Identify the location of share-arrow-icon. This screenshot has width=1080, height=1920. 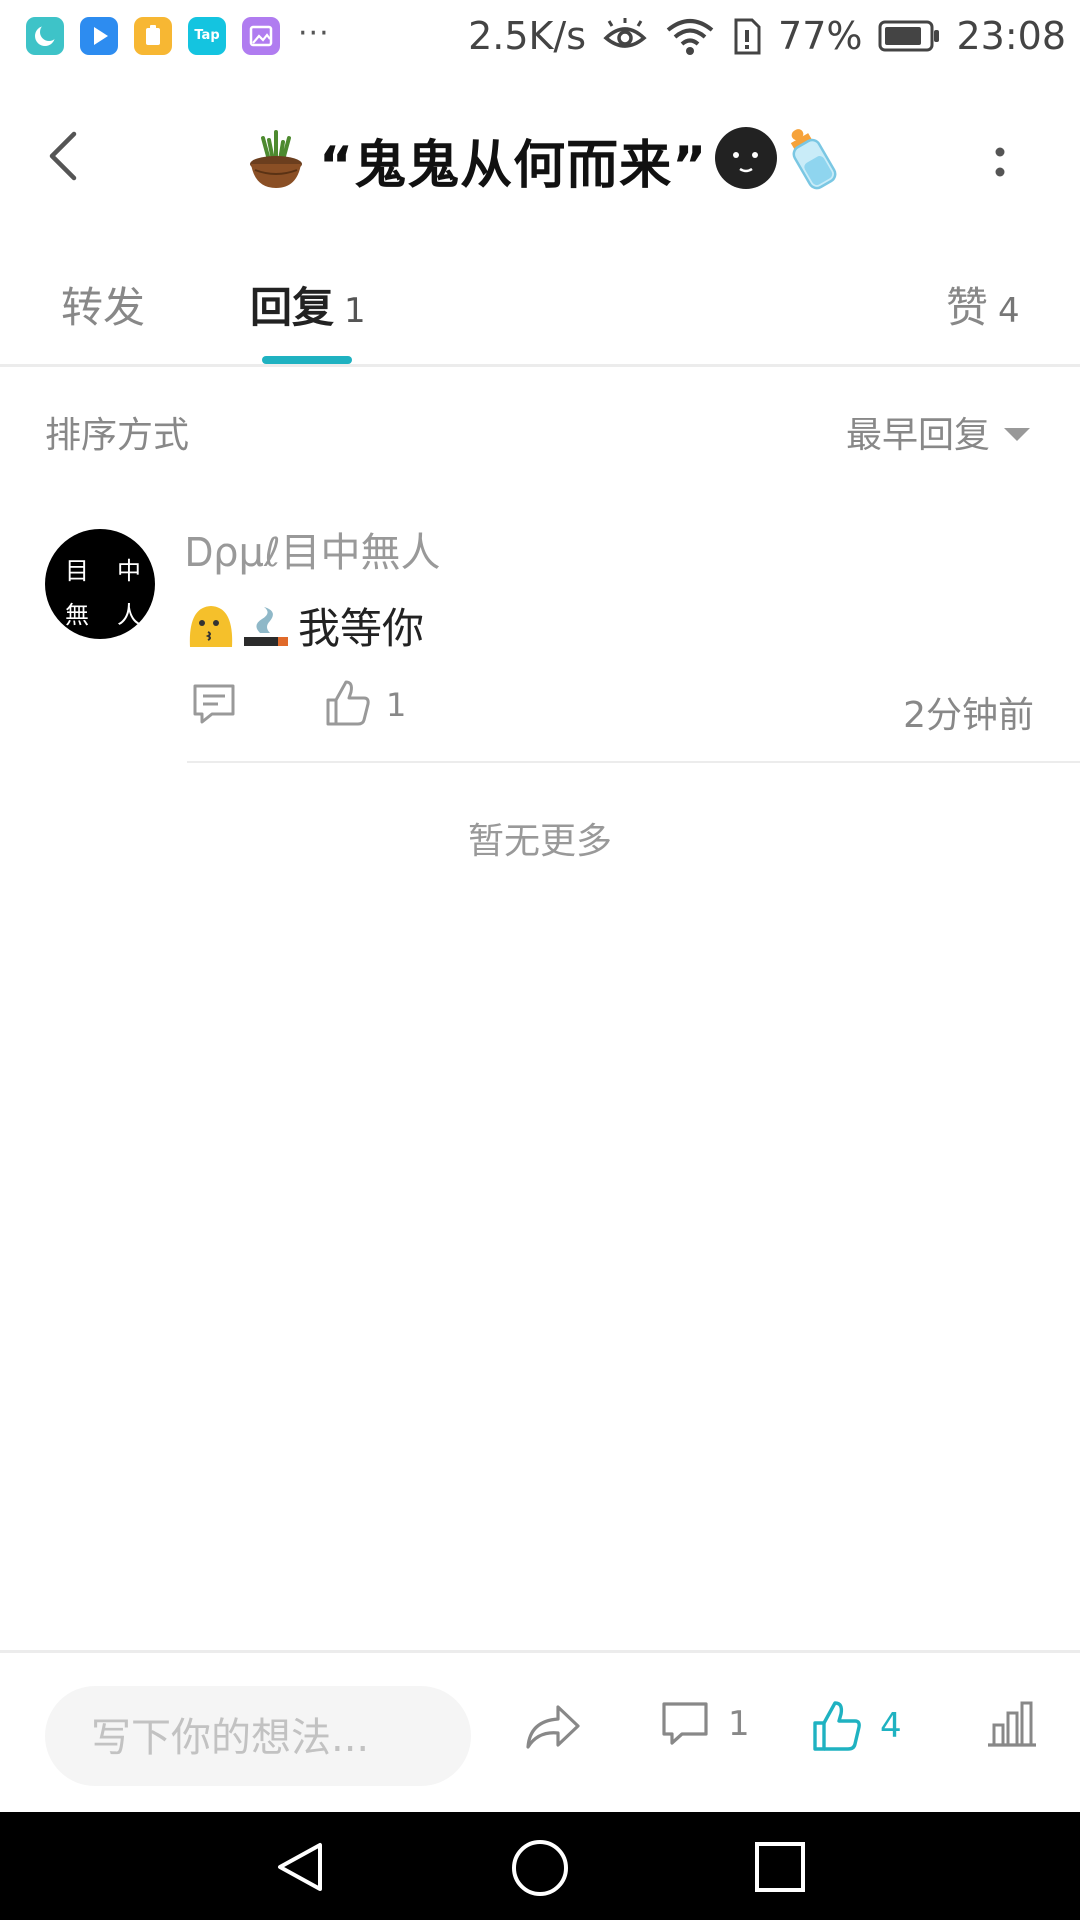
(553, 1727).